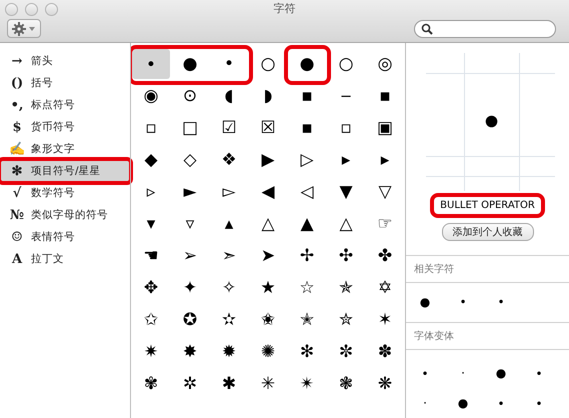 The width and height of the screenshot is (569, 418). Describe the element at coordinates (346, 320) in the screenshot. I see `character-cell: ✮` at that location.